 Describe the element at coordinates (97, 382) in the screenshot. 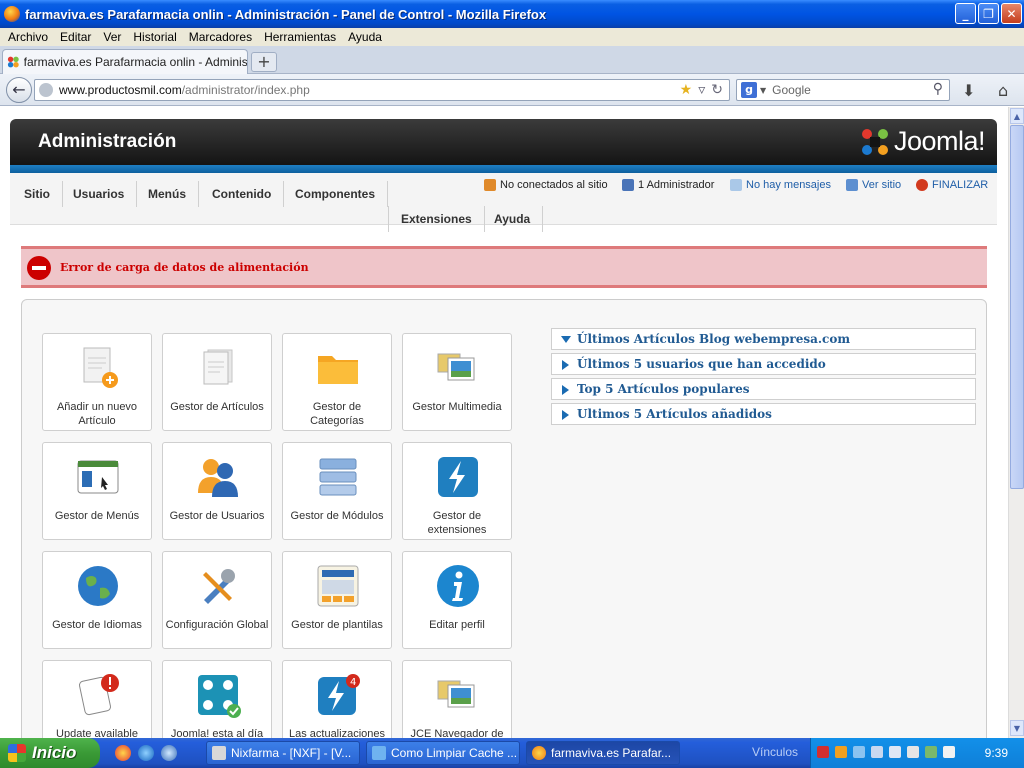

I see `add-article-button: Añadir un nuevo Artículo` at that location.